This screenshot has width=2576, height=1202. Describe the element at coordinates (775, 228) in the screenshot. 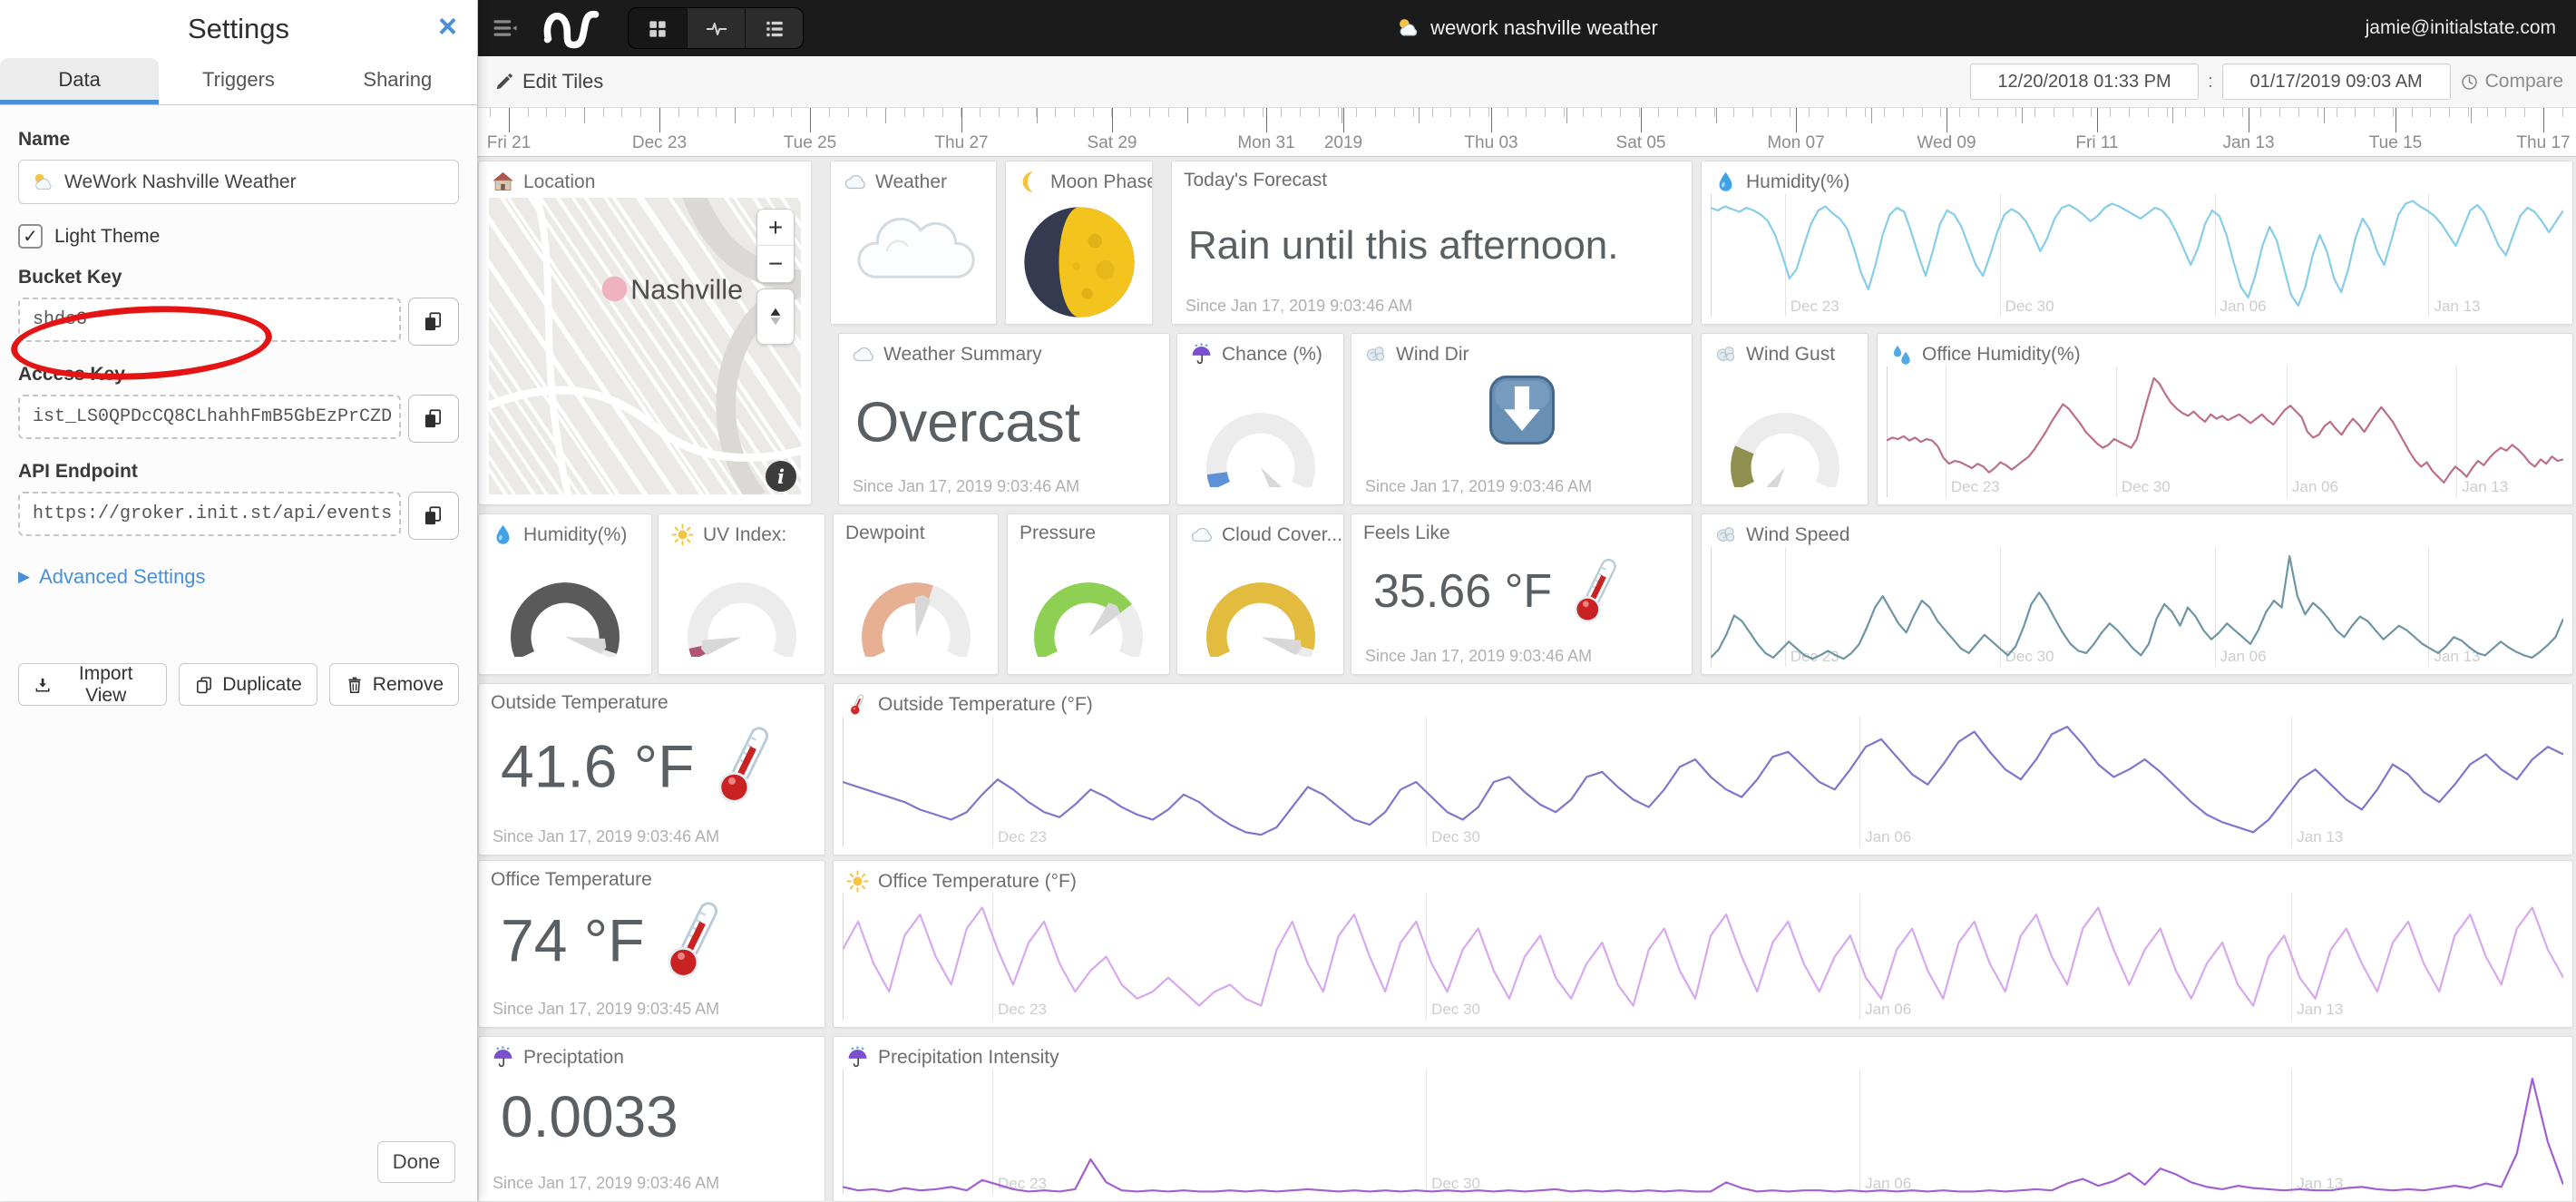

I see `map-zoom-in-button: +` at that location.